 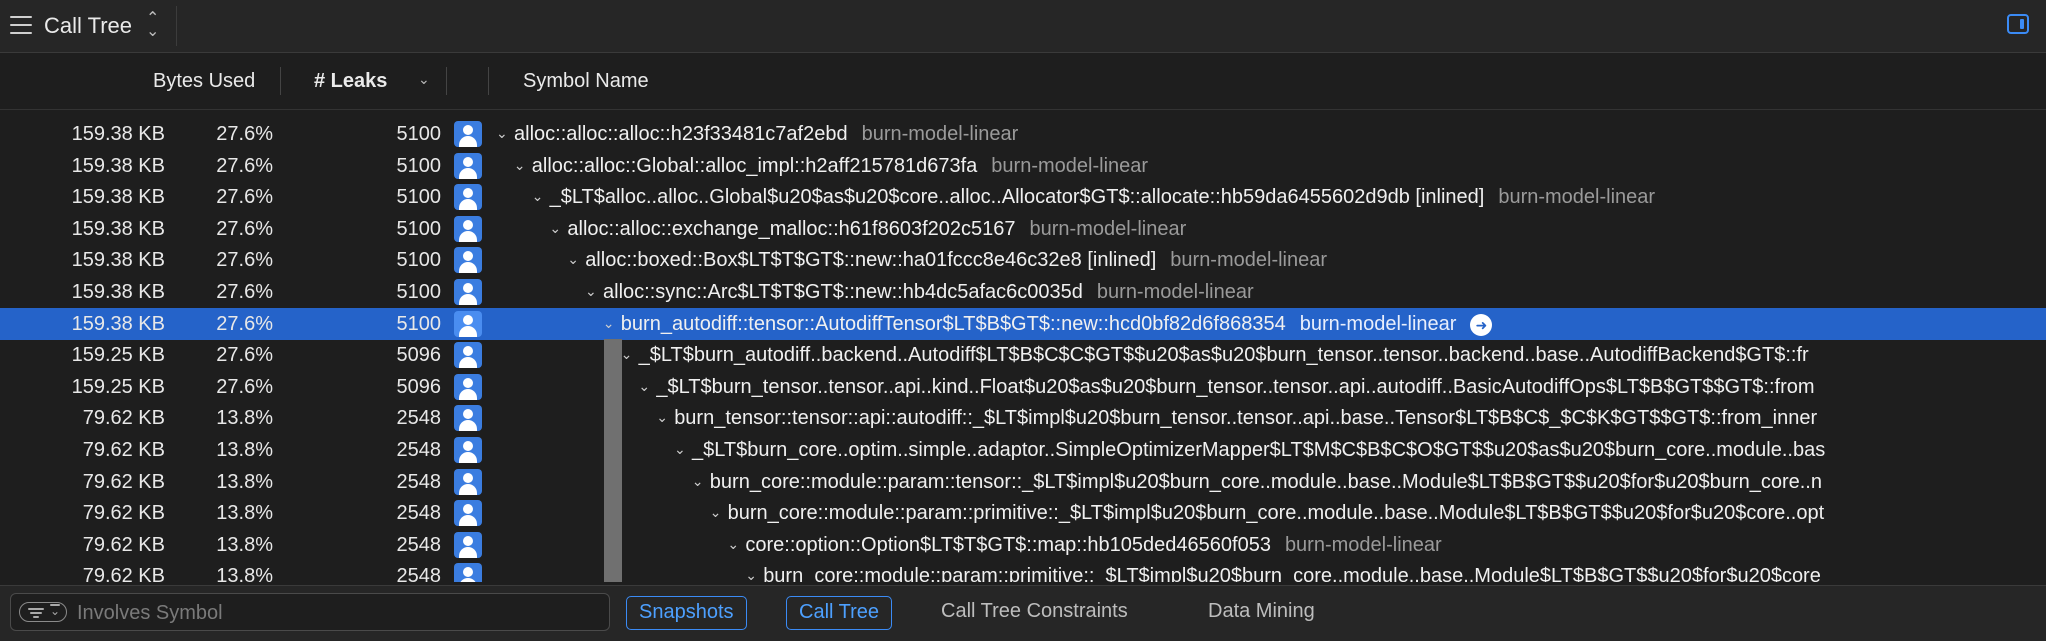 I want to click on hamburger-icon, so click(x=22, y=26).